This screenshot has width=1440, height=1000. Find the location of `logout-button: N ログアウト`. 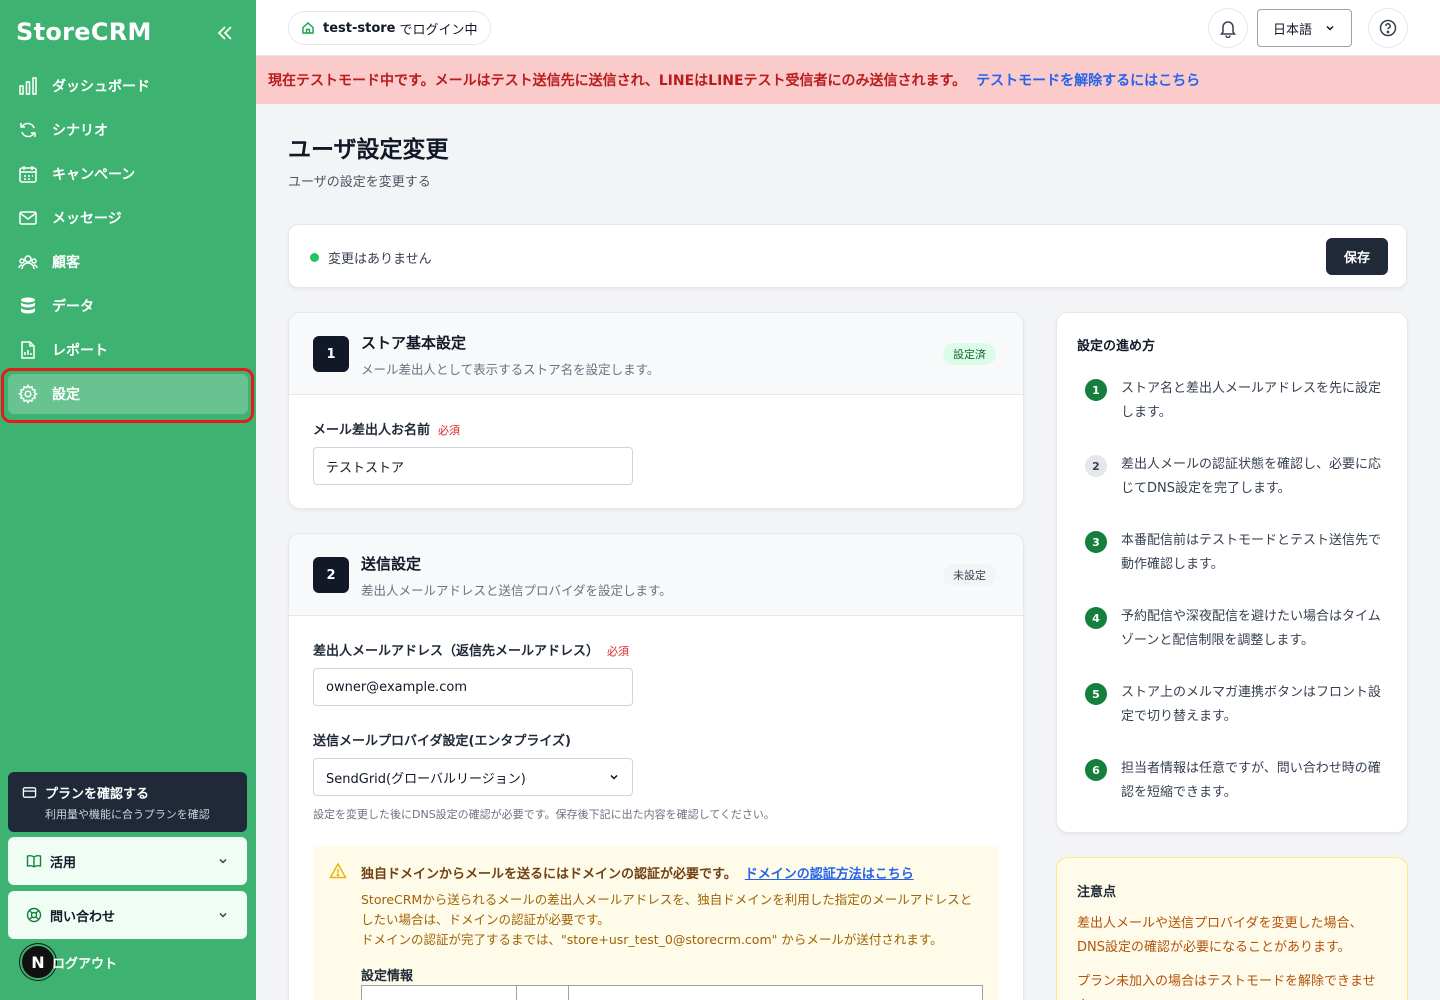

logout-button: N ログアウト is located at coordinates (68, 962).